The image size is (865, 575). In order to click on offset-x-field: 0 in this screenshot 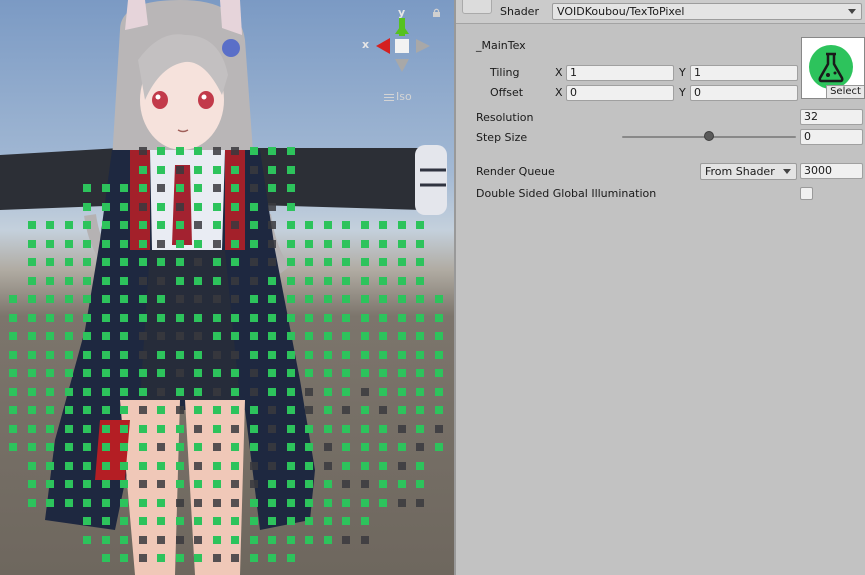, I will do `click(620, 93)`.